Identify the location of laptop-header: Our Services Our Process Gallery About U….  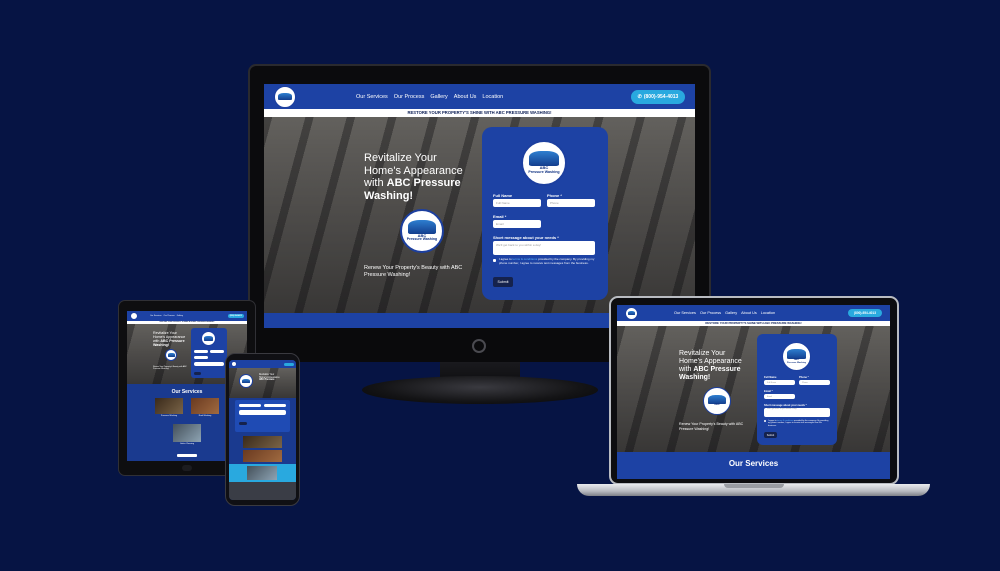
(753, 313).